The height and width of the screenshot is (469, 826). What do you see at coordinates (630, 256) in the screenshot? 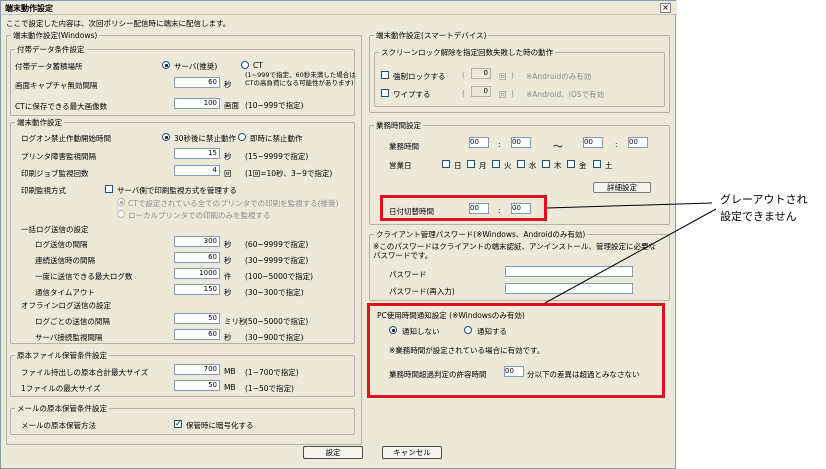
I see `callout-line-lower` at bounding box center [630, 256].